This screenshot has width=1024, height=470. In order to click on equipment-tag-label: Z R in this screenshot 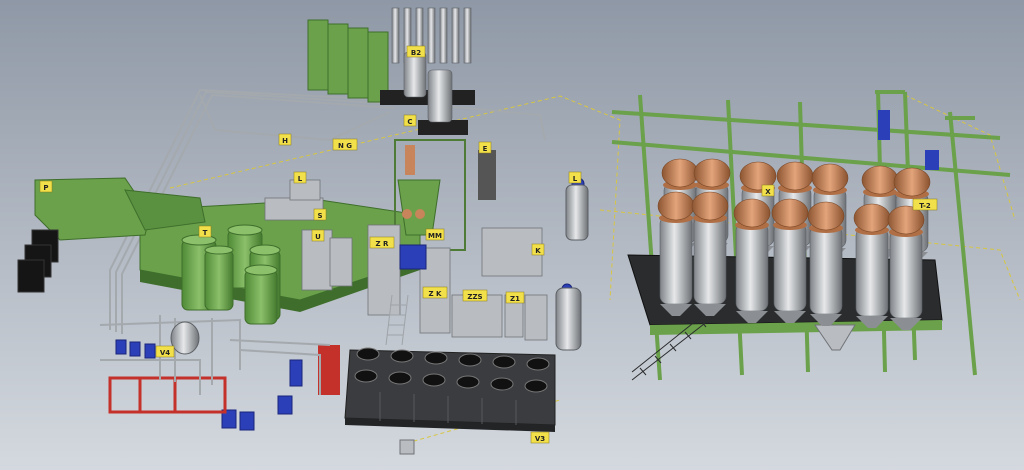, I will do `click(383, 244)`.